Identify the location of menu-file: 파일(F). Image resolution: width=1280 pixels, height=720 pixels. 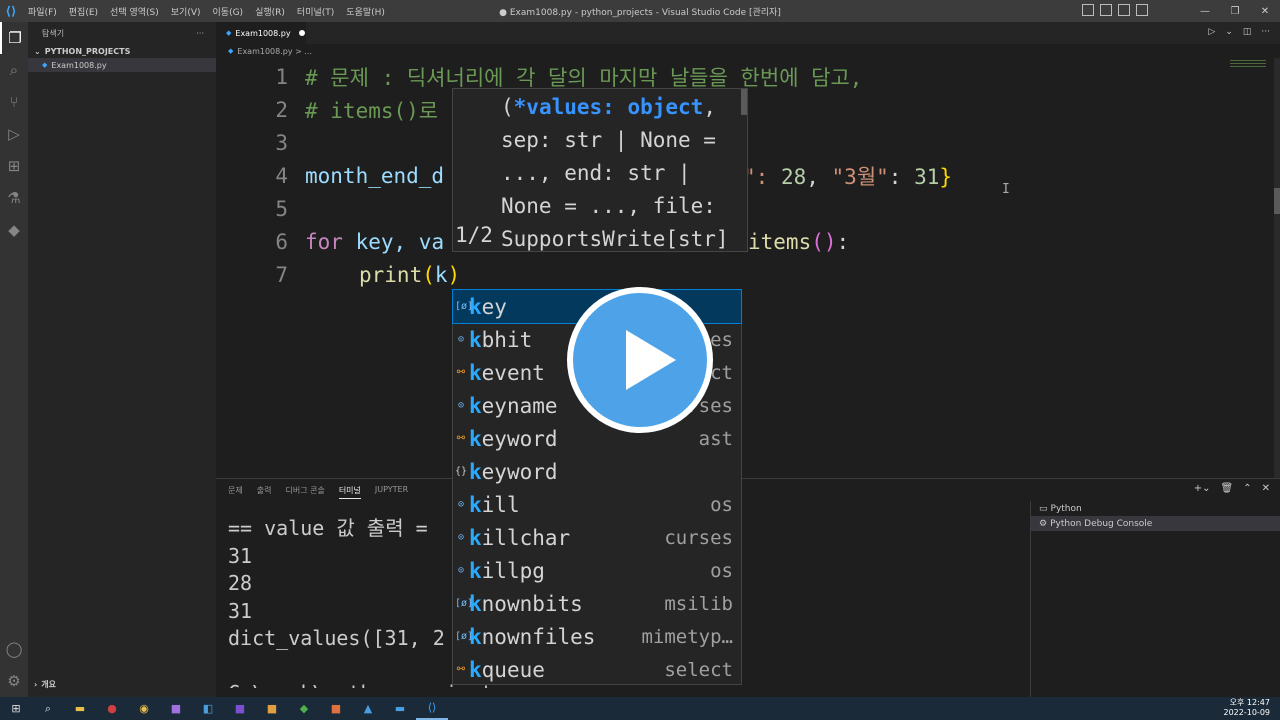
(42, 11).